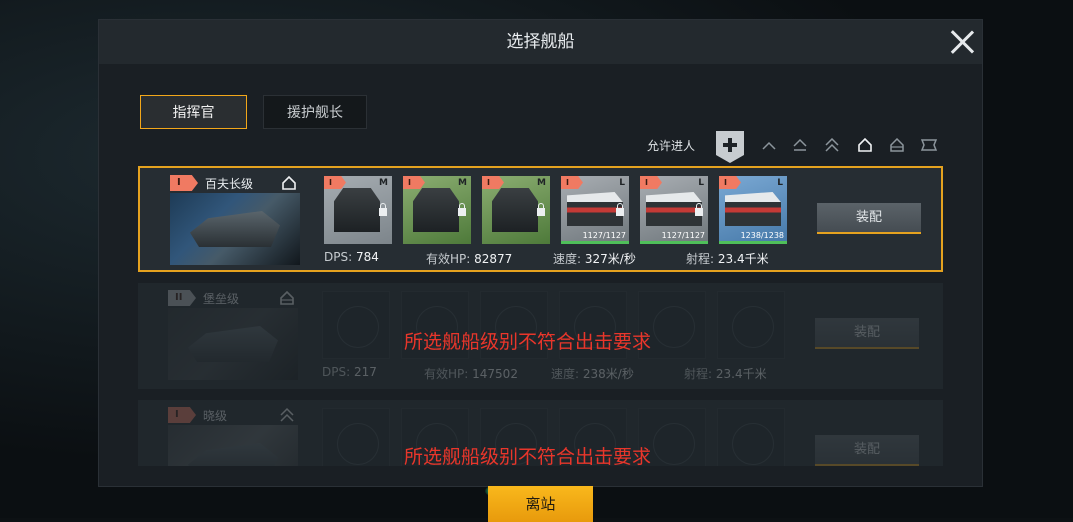 Image resolution: width=1073 pixels, height=522 pixels. I want to click on stat-speed: 速度: 327米/秒, so click(594, 259).